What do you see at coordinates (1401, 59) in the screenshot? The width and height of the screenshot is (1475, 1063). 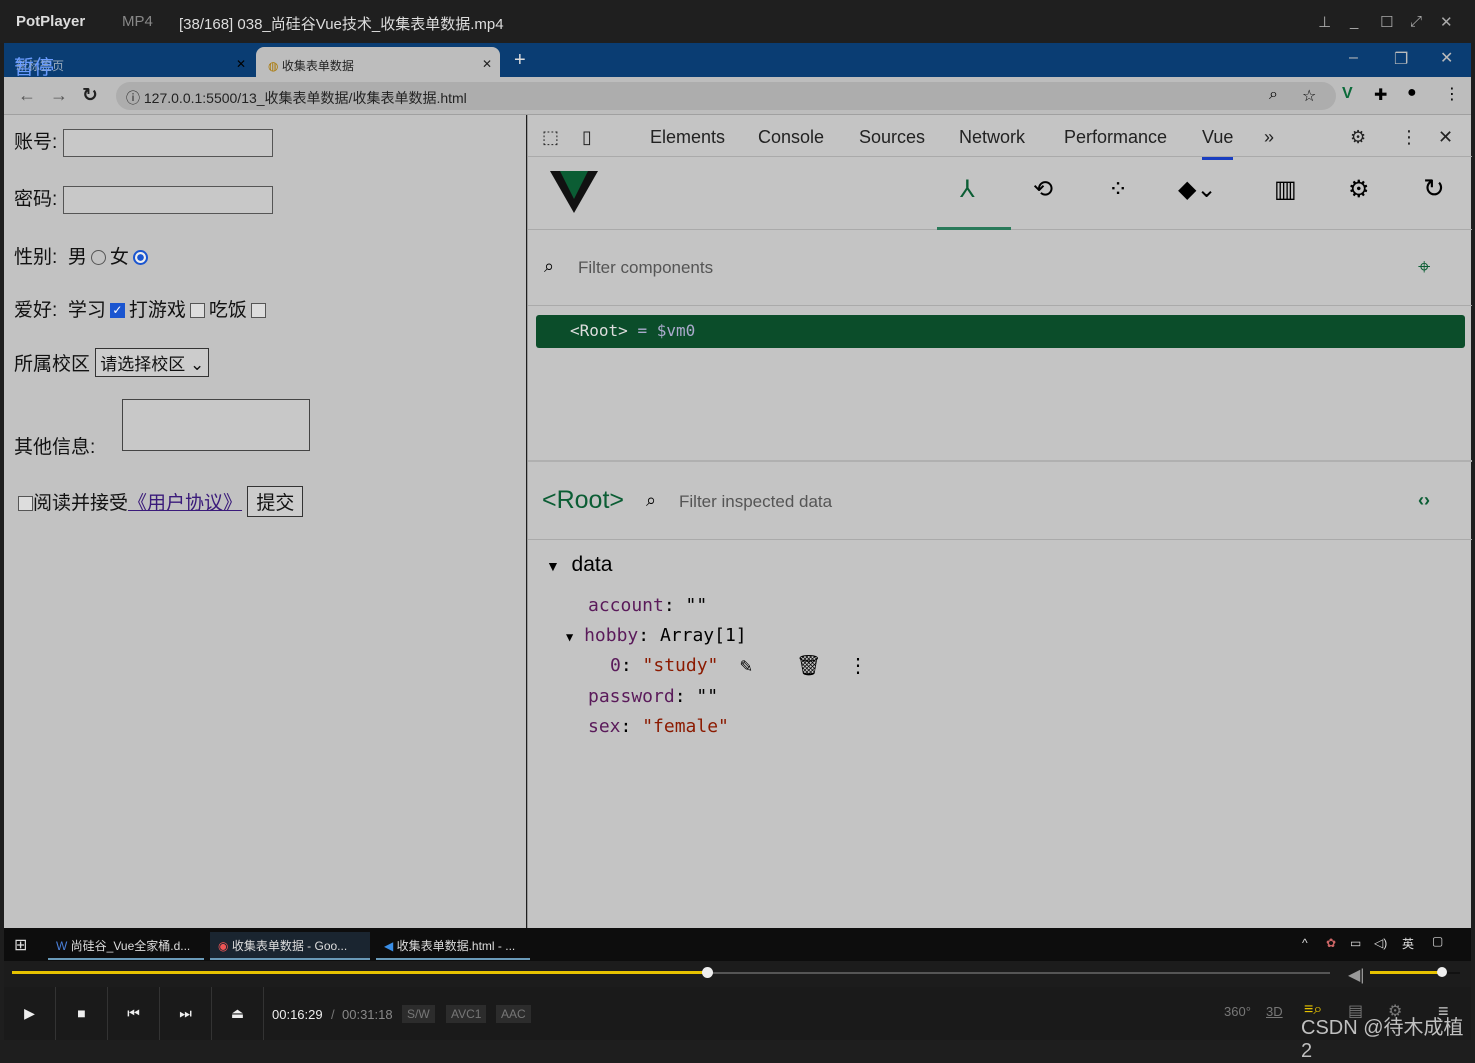 I see `window-restore-icon: ❐` at bounding box center [1401, 59].